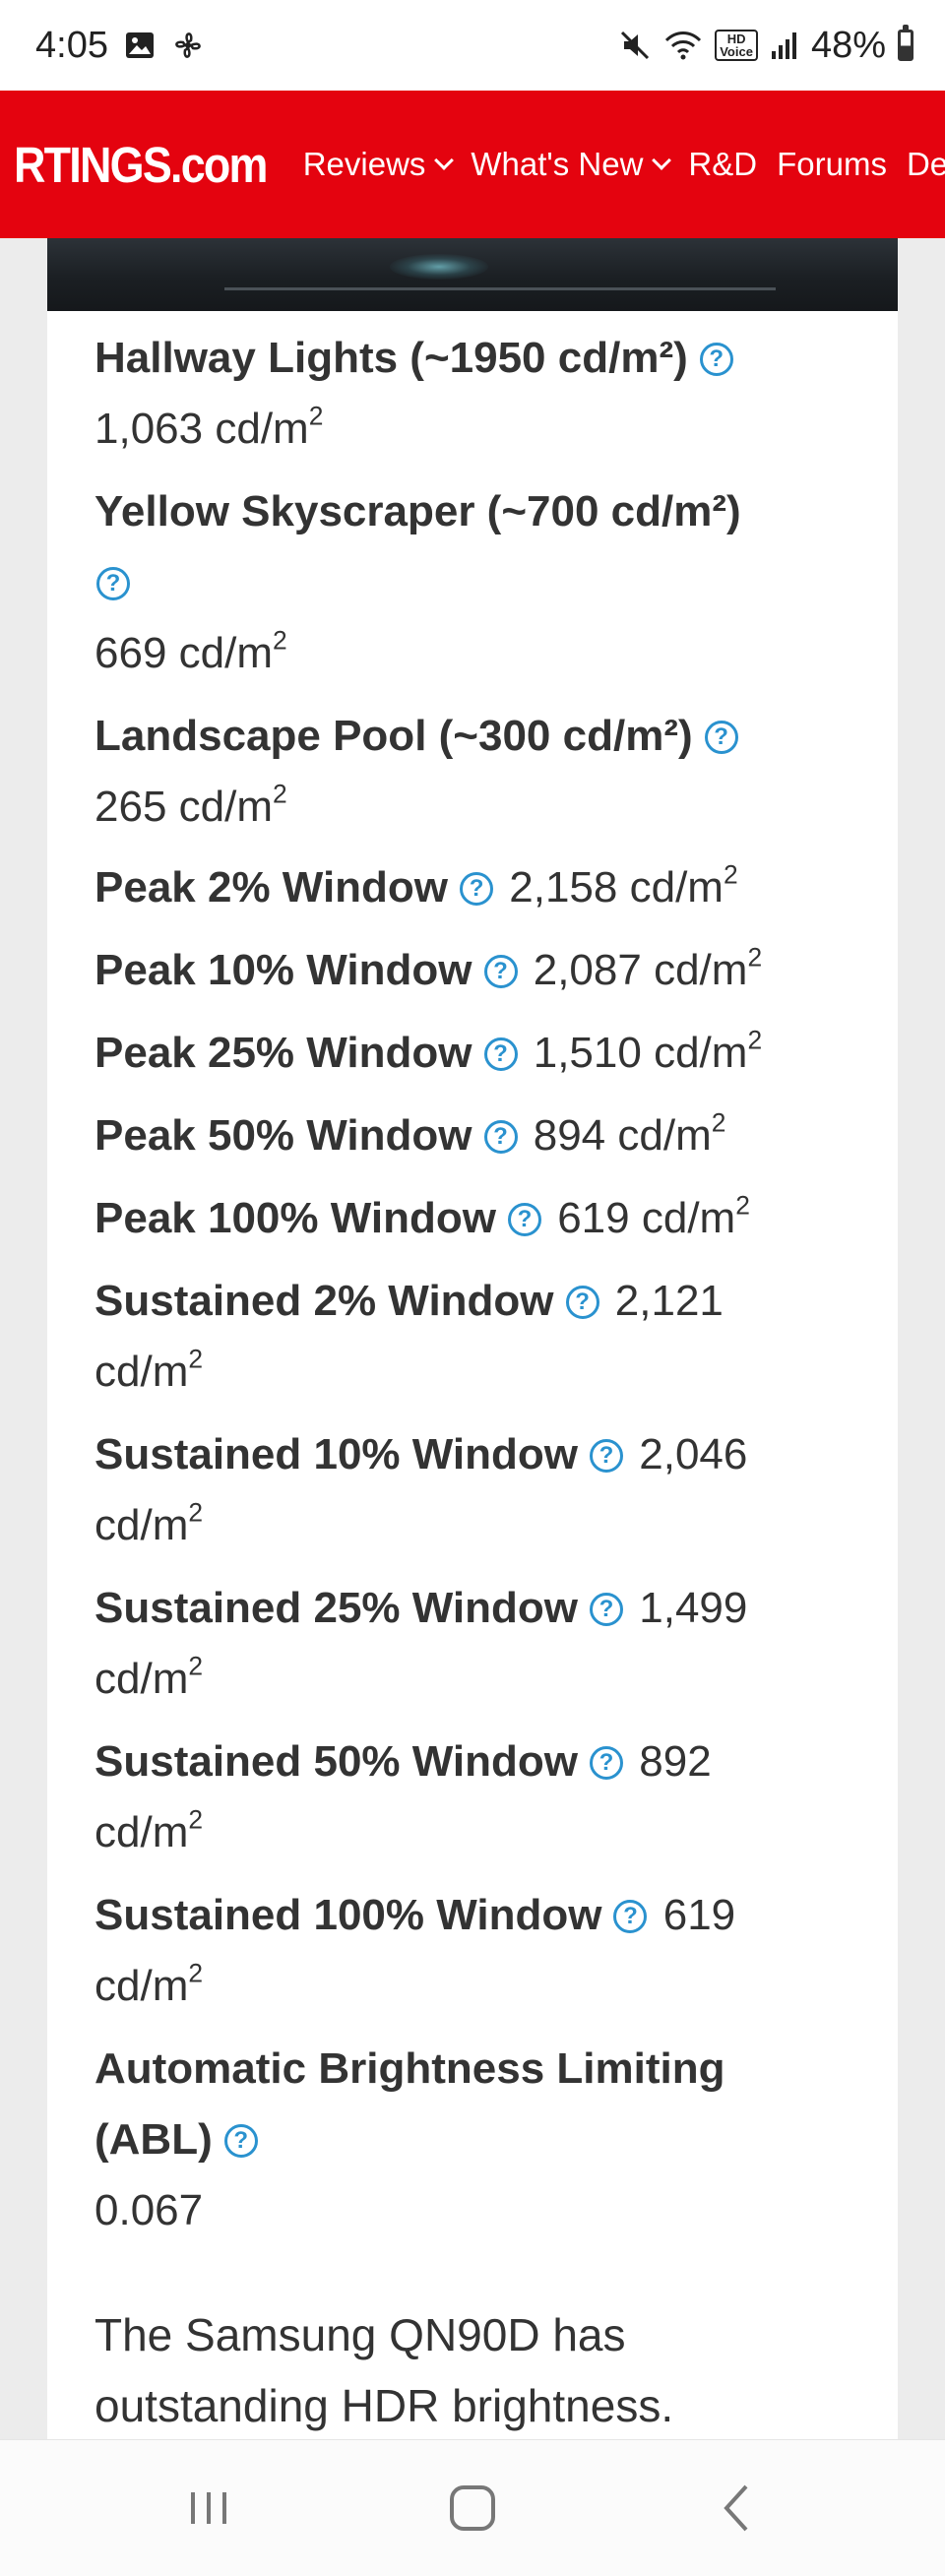 The height and width of the screenshot is (2576, 945). I want to click on metric-value: 619 cd/m2, so click(653, 1216).